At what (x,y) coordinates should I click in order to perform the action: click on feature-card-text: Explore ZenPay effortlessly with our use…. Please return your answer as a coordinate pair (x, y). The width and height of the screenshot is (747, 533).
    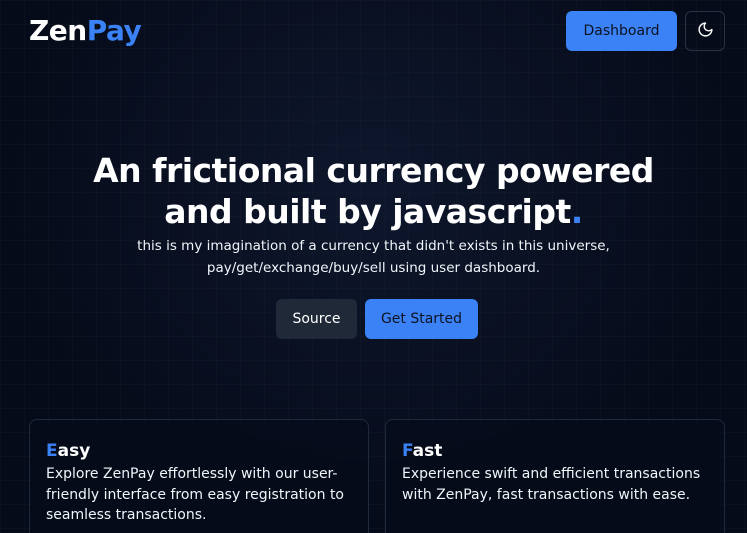
    Looking at the image, I should click on (195, 494).